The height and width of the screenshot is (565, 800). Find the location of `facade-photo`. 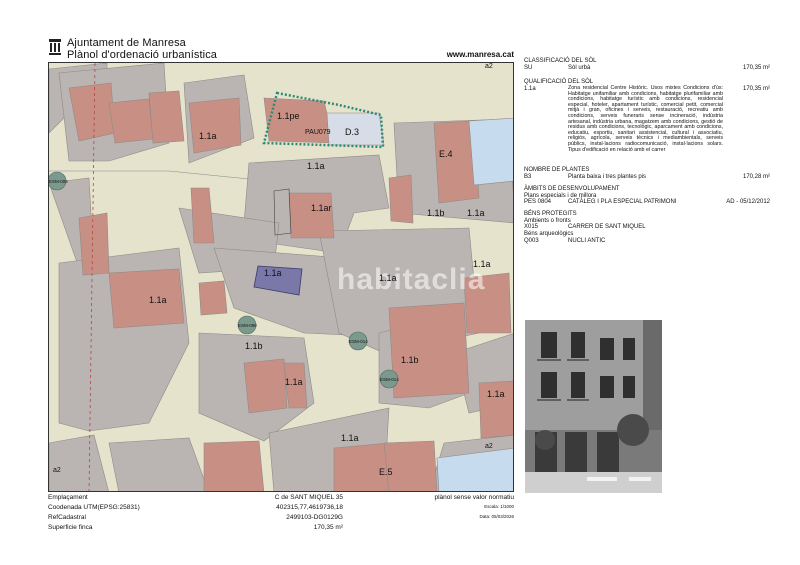

facade-photo is located at coordinates (593, 406).